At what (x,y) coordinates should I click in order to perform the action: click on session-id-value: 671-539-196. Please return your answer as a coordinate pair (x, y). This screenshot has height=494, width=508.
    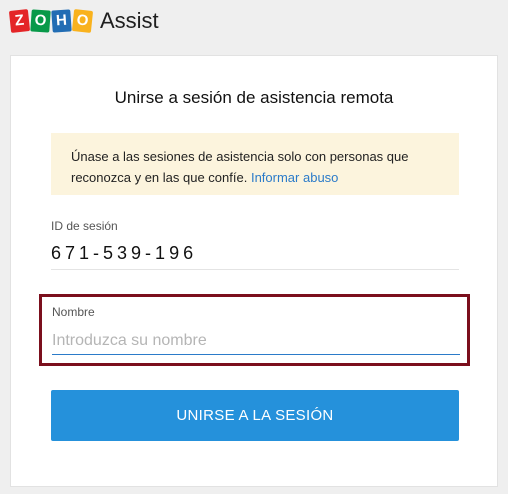
    Looking at the image, I should click on (124, 253).